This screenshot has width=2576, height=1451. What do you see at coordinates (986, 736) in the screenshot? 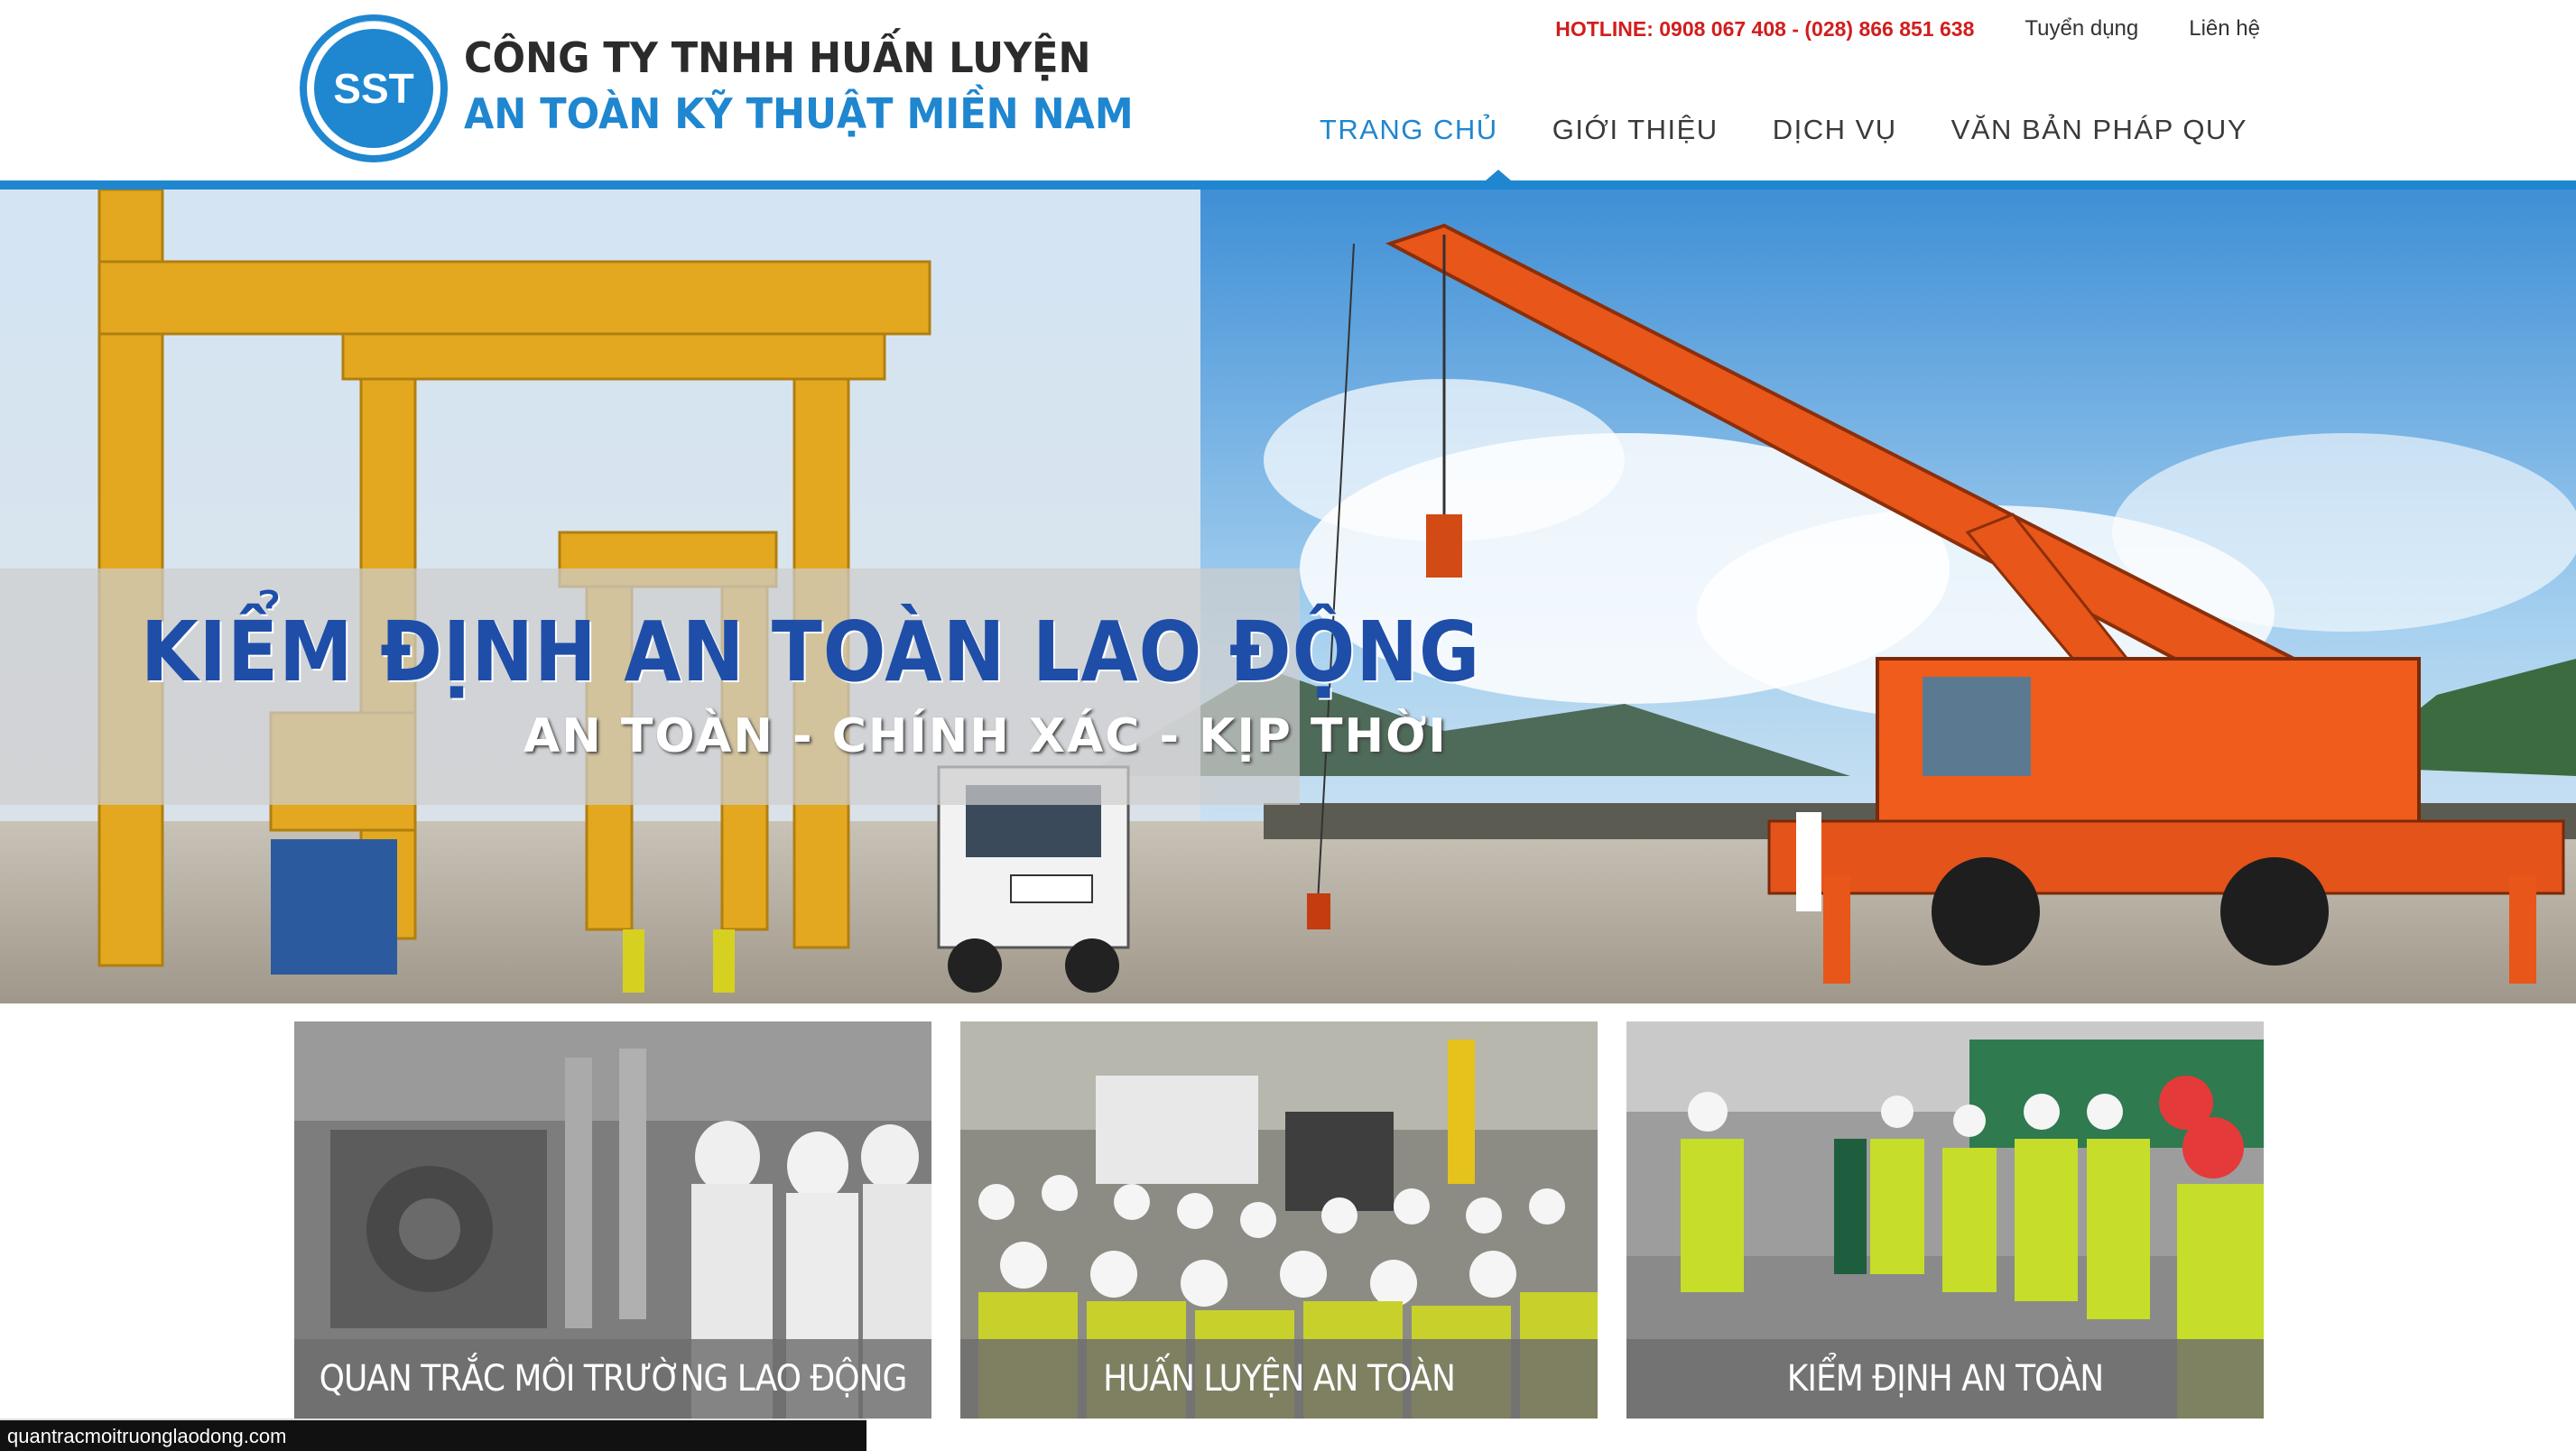
I see `hero-subtitle: AN TOÀN - CHÍNH XÁC - KỊP THỜI` at bounding box center [986, 736].